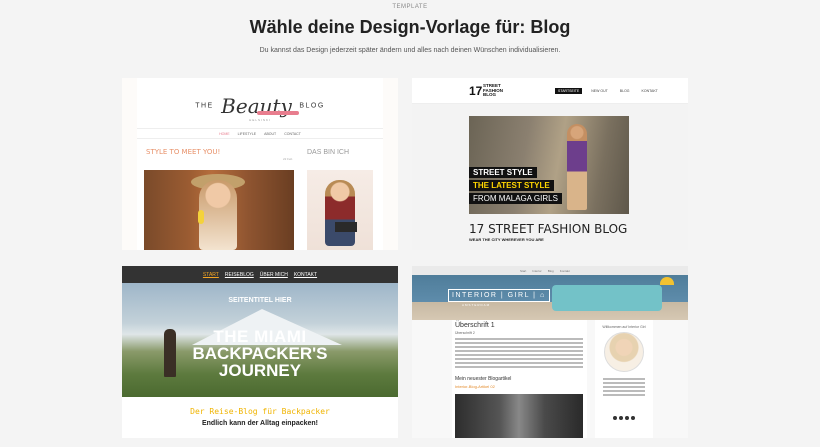  I want to click on template-heading: Überschrift 1, so click(475, 325).